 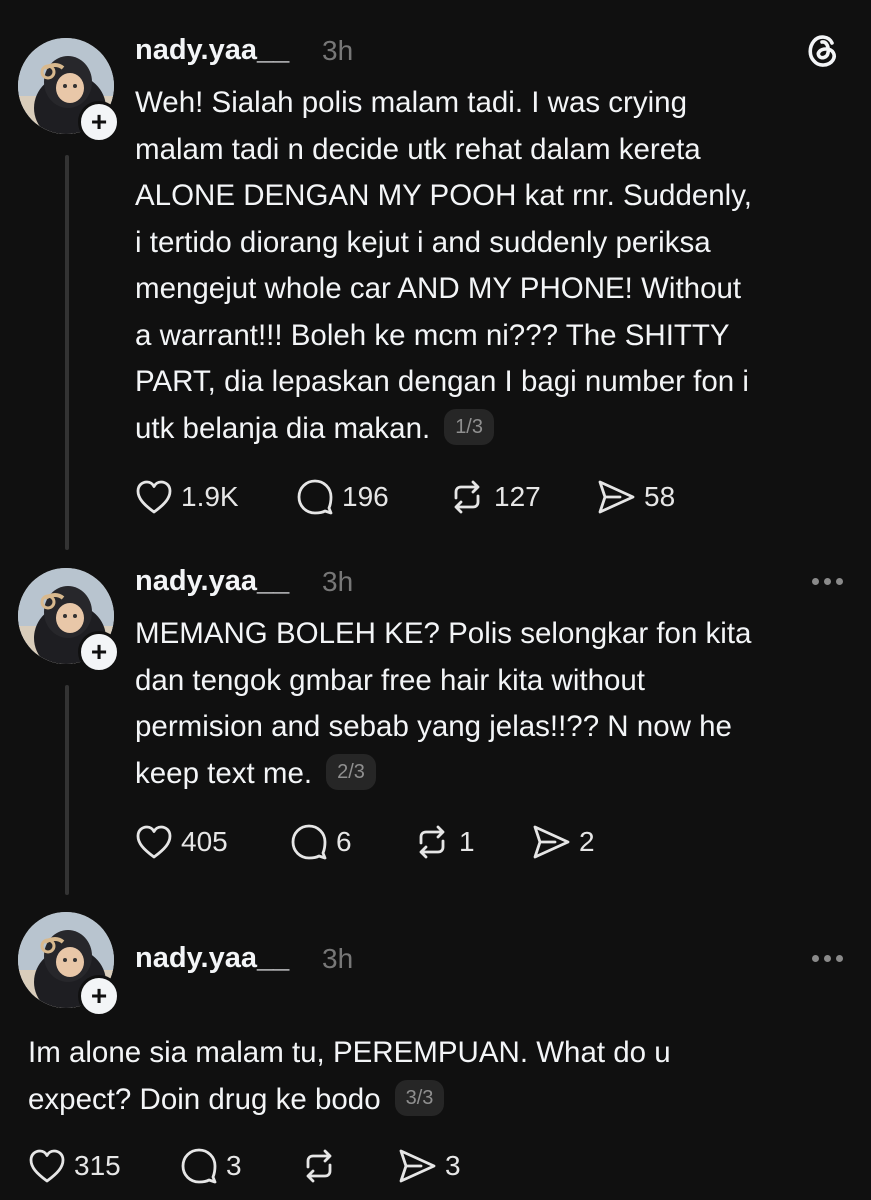 I want to click on reply-button: 6, so click(x=351, y=842).